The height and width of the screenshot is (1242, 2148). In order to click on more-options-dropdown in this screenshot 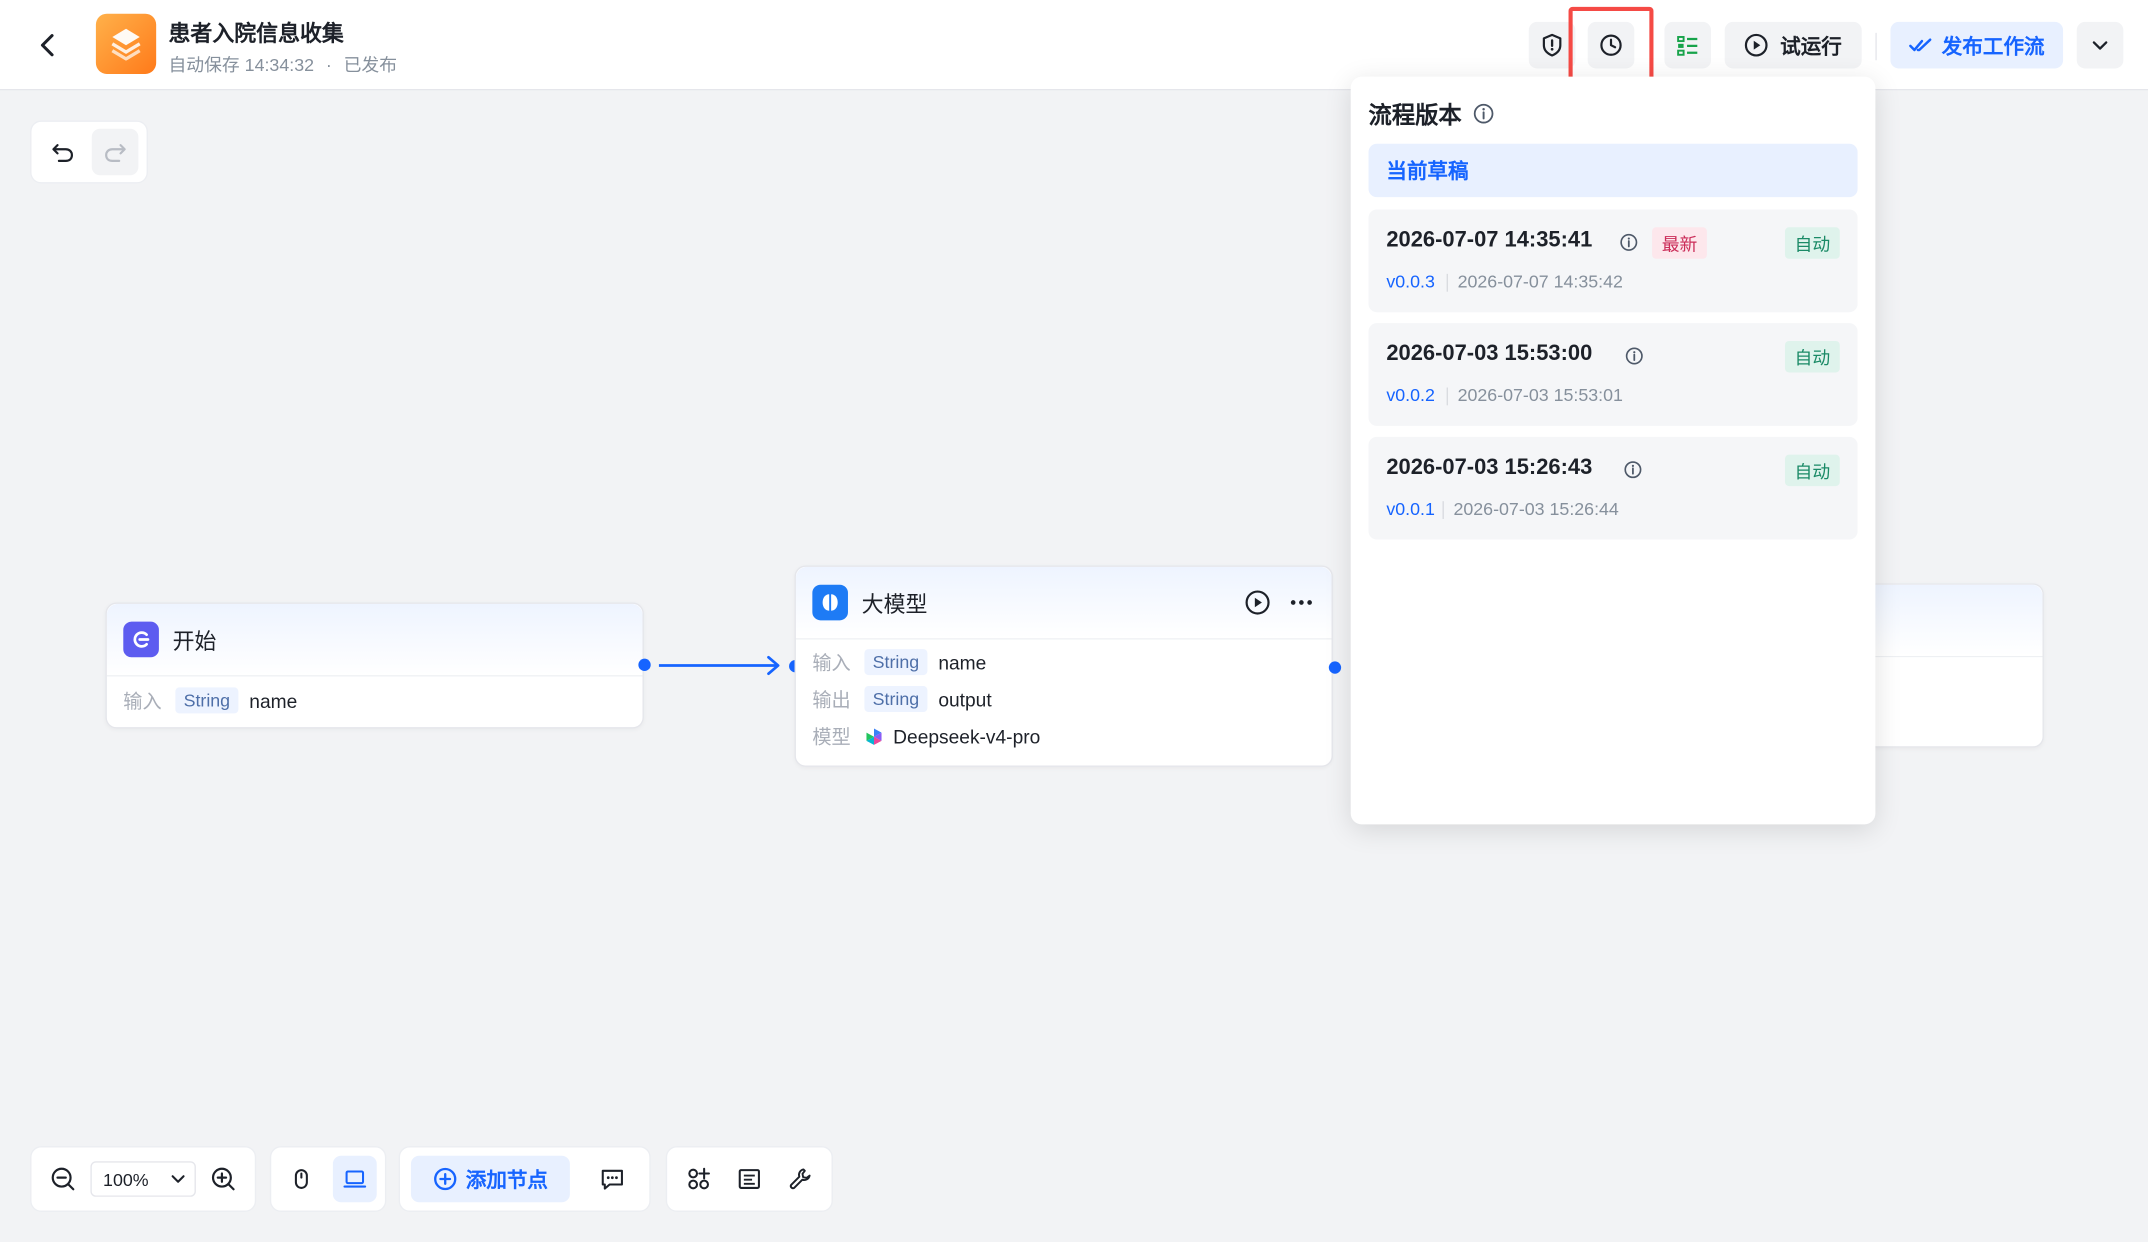, I will do `click(2100, 45)`.